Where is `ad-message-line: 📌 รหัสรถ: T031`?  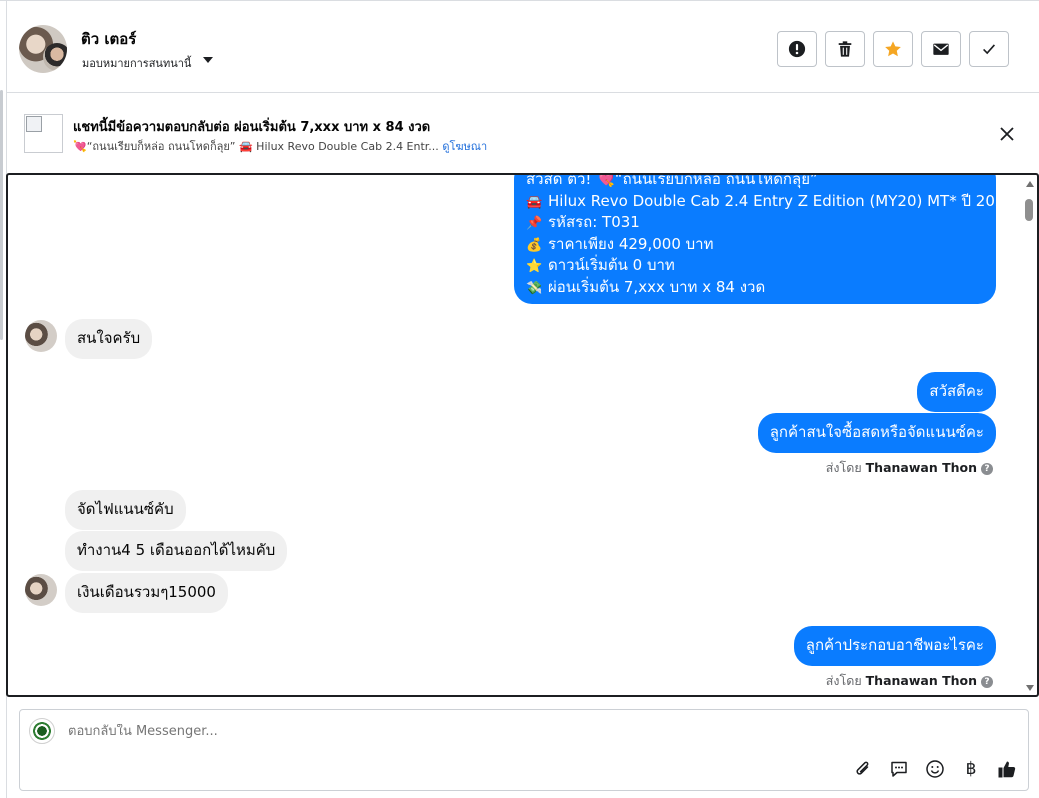 ad-message-line: 📌 รหัสรถ: T031 is located at coordinates (583, 222).